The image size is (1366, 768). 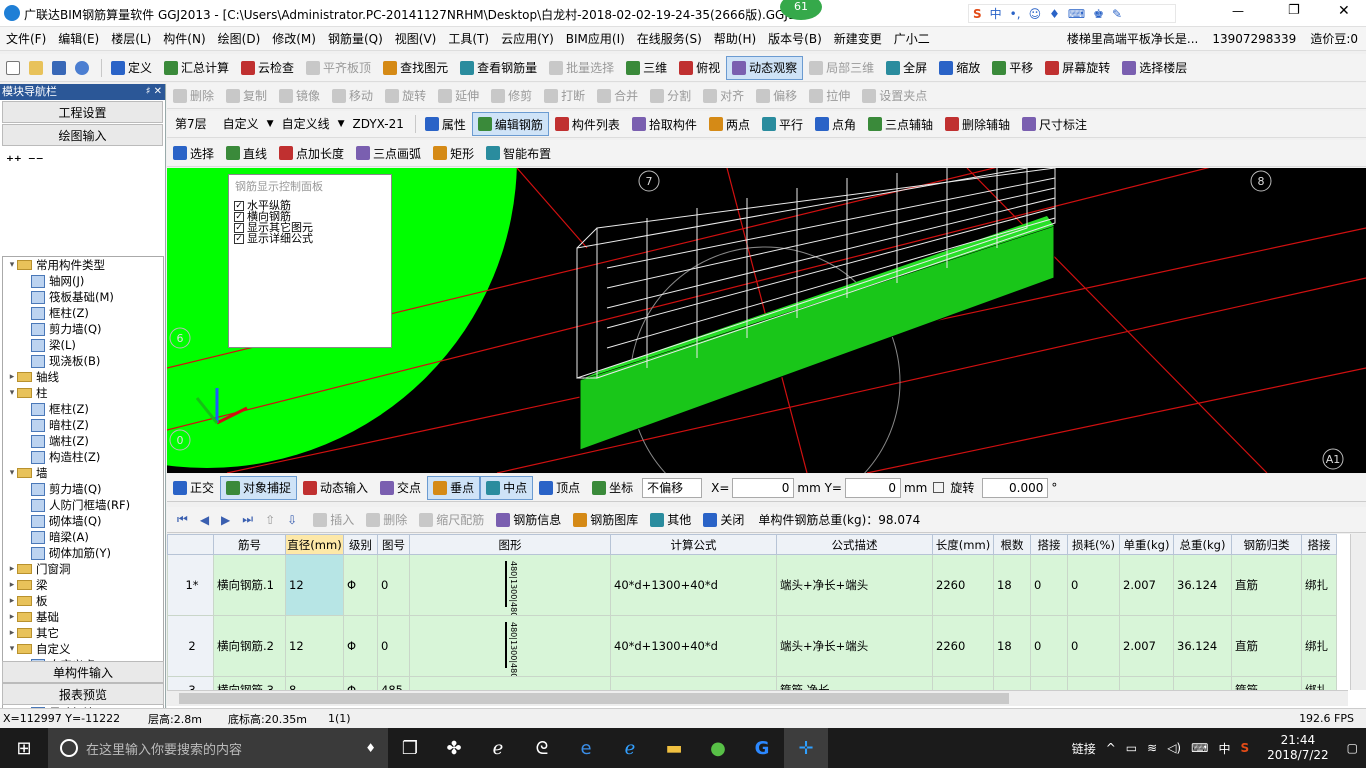 I want to click on toolbar-button: 设置夹点, so click(x=894, y=96).